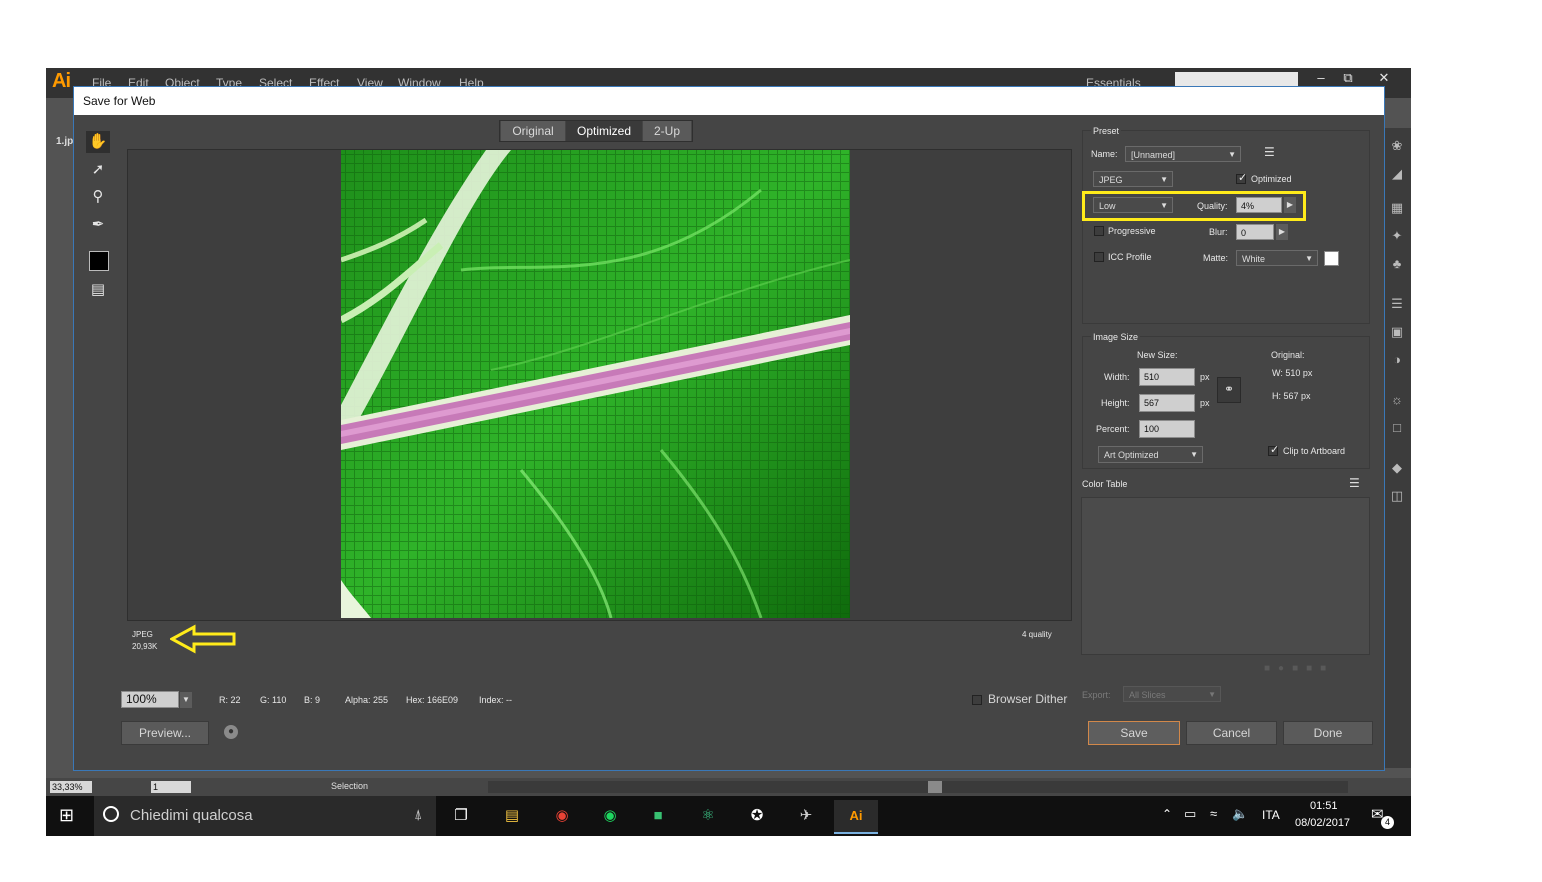  I want to click on eyedropper-color-swatch, so click(99, 261).